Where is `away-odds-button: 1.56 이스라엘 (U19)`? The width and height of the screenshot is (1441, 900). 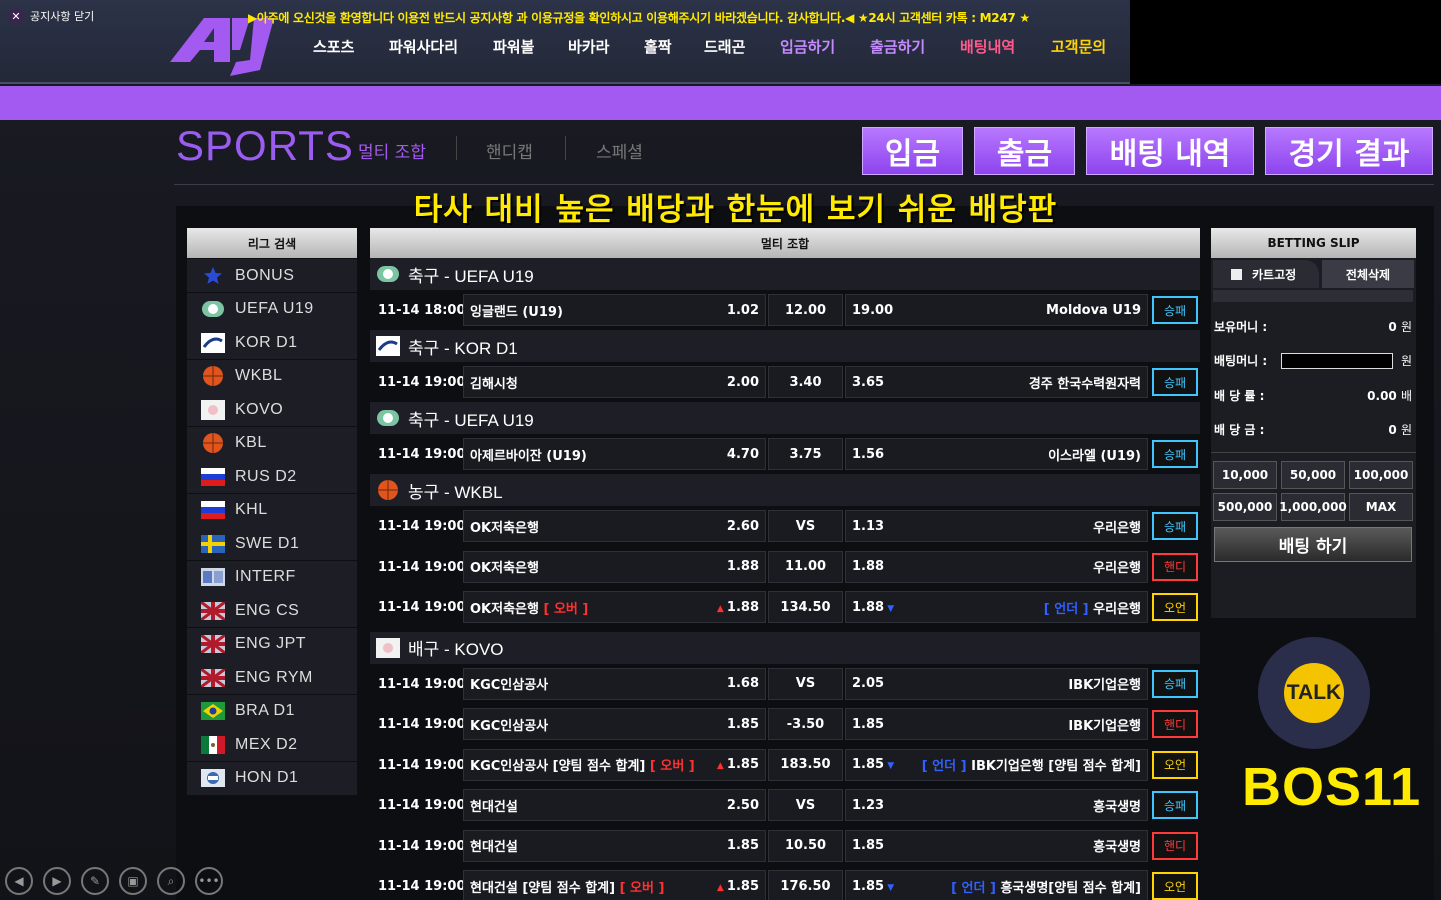
away-odds-button: 1.56 이스라엘 (U19) is located at coordinates (996, 454).